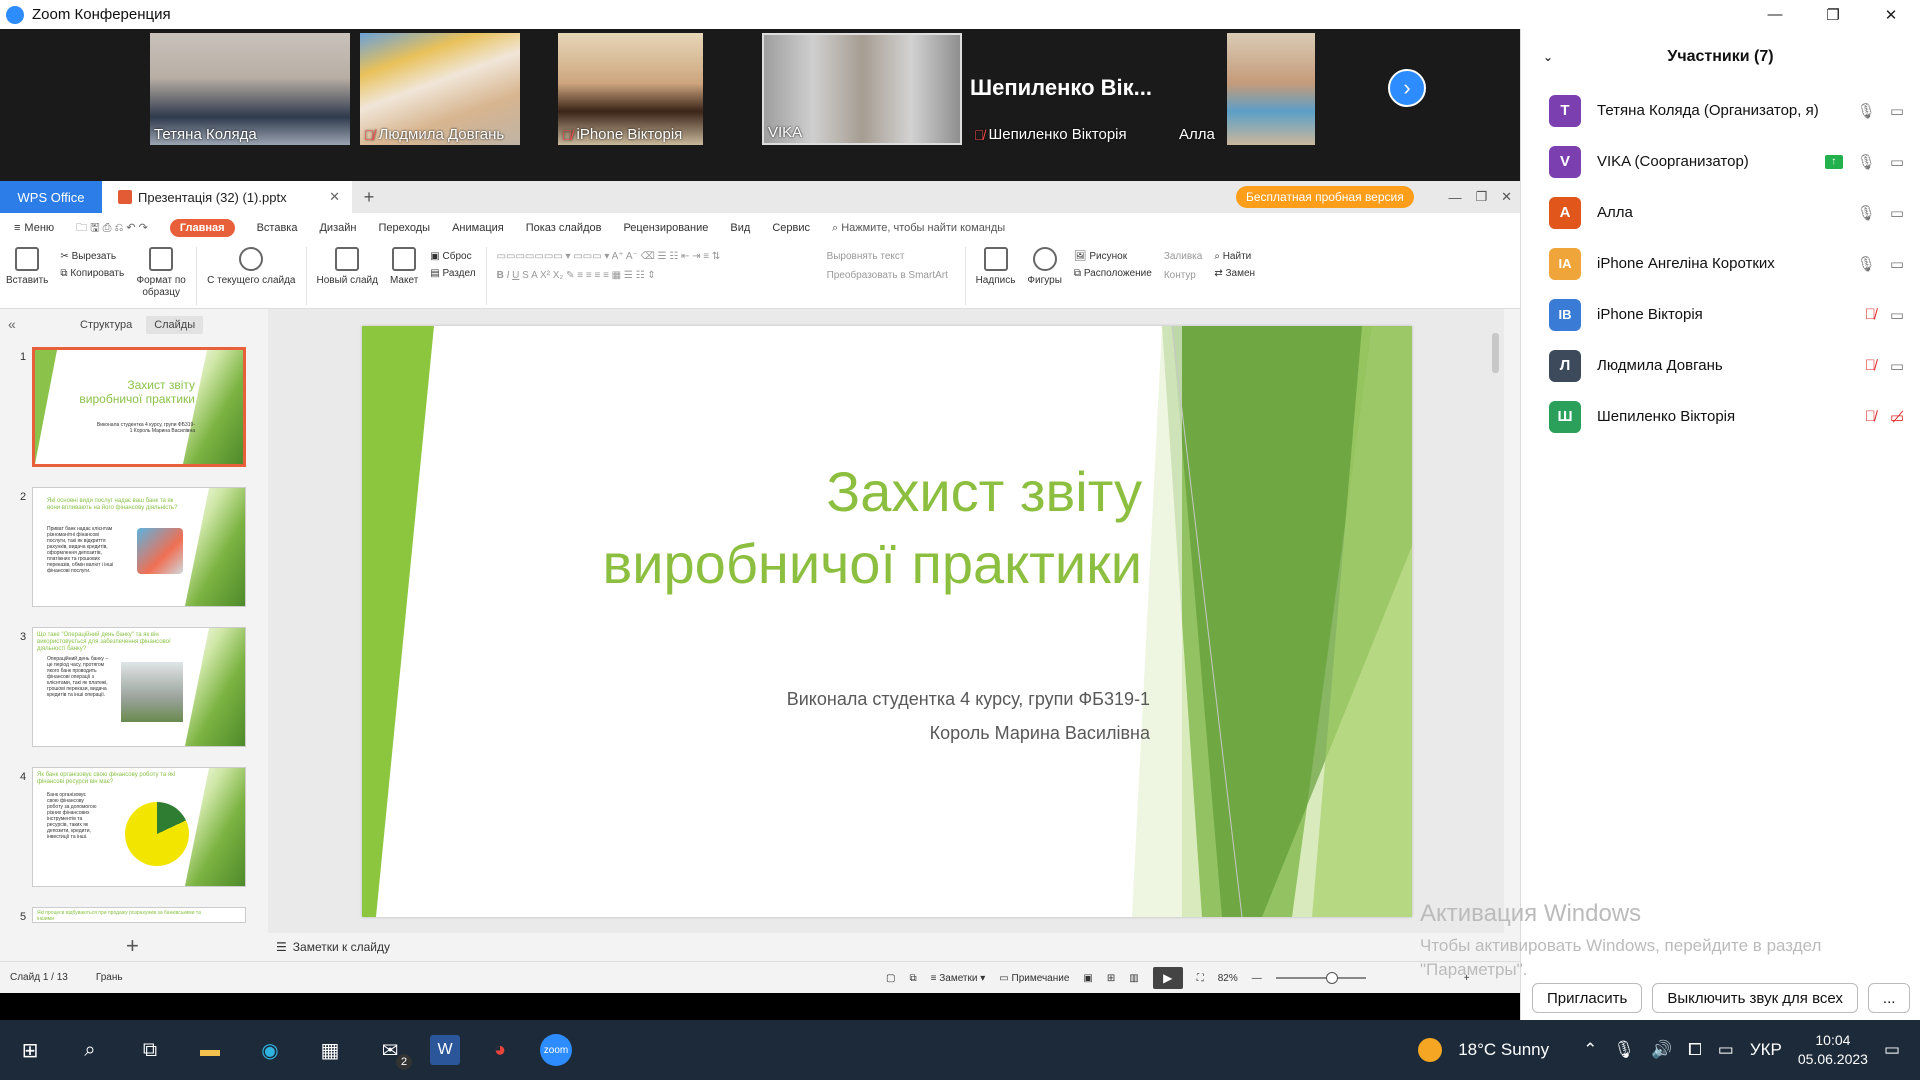 The image size is (1920, 1080). What do you see at coordinates (27, 267) in the screenshot?
I see `paste-button: Вставить` at bounding box center [27, 267].